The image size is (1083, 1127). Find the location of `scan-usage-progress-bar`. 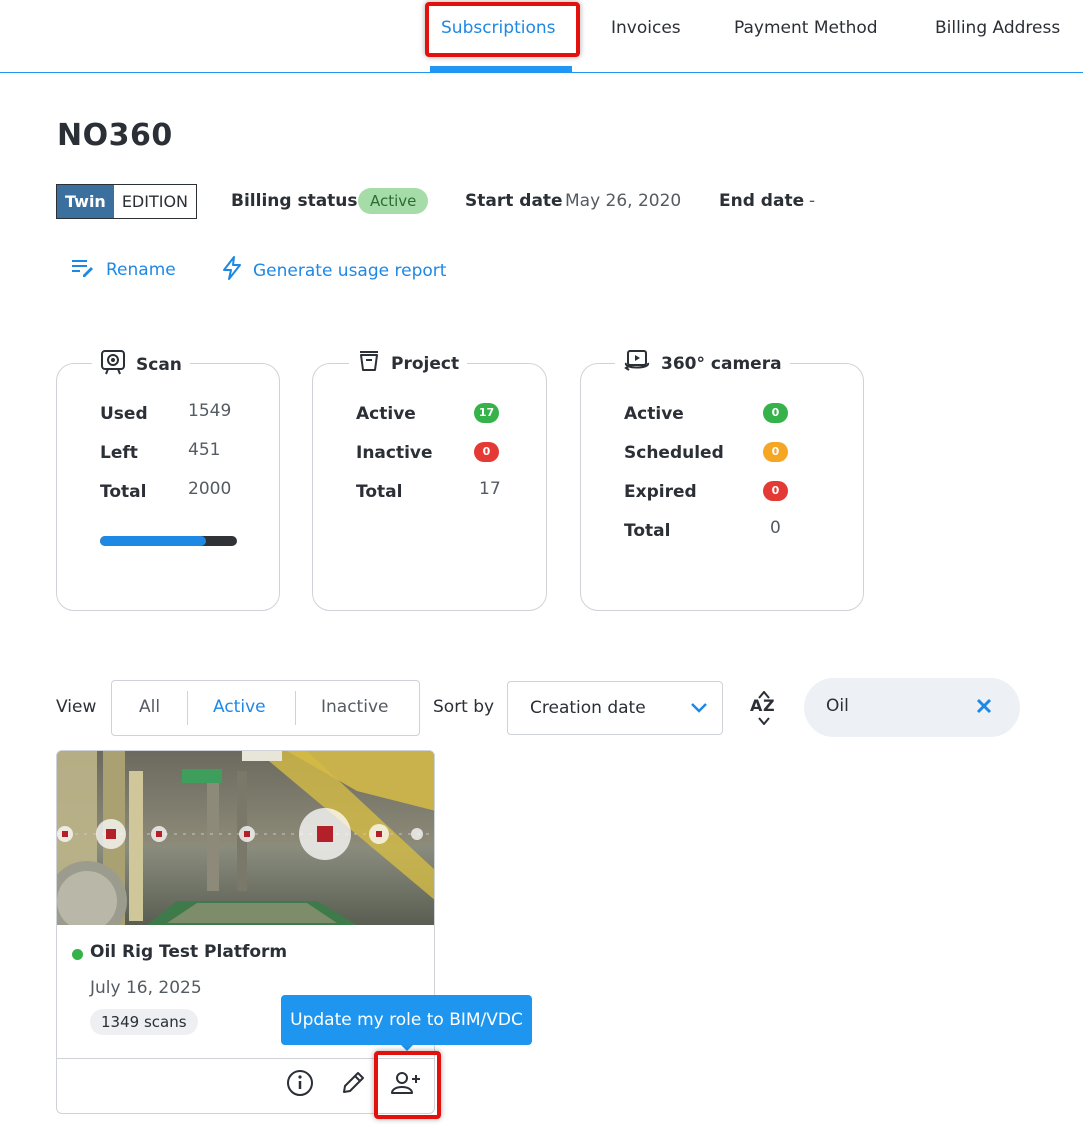

scan-usage-progress-bar is located at coordinates (168, 541).